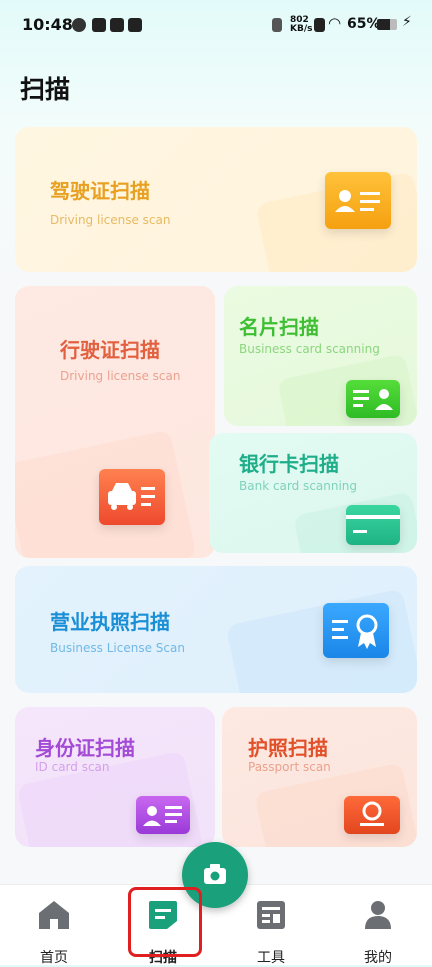 This screenshot has width=432, height=967. Describe the element at coordinates (289, 767) in the screenshot. I see `card-subtitle: Passport scan` at that location.